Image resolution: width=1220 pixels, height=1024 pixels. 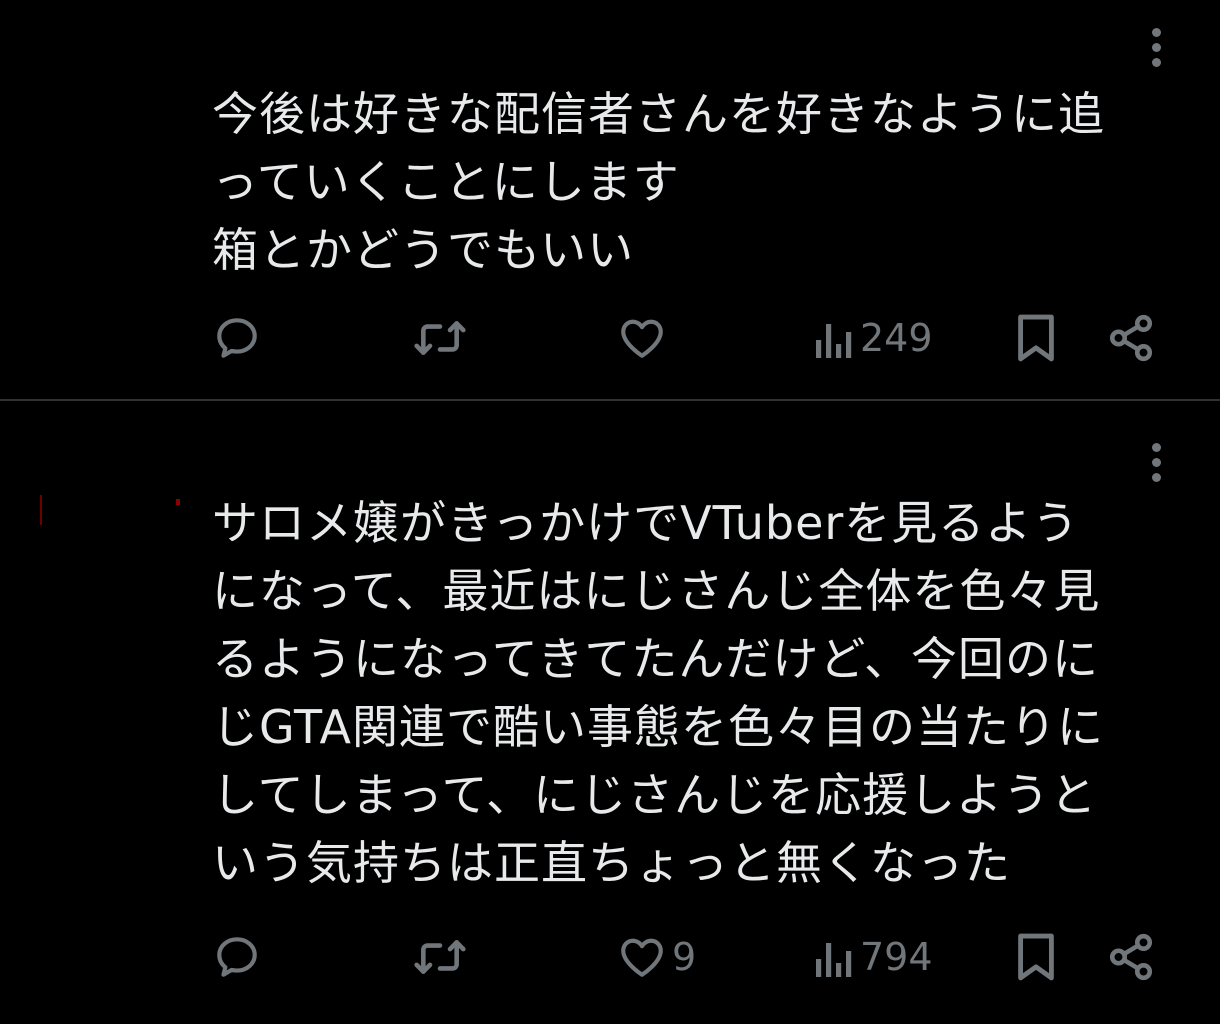 What do you see at coordinates (656, 659) in the screenshot?
I see `post-text-line: るようになってきてたんだけど、今回のに` at bounding box center [656, 659].